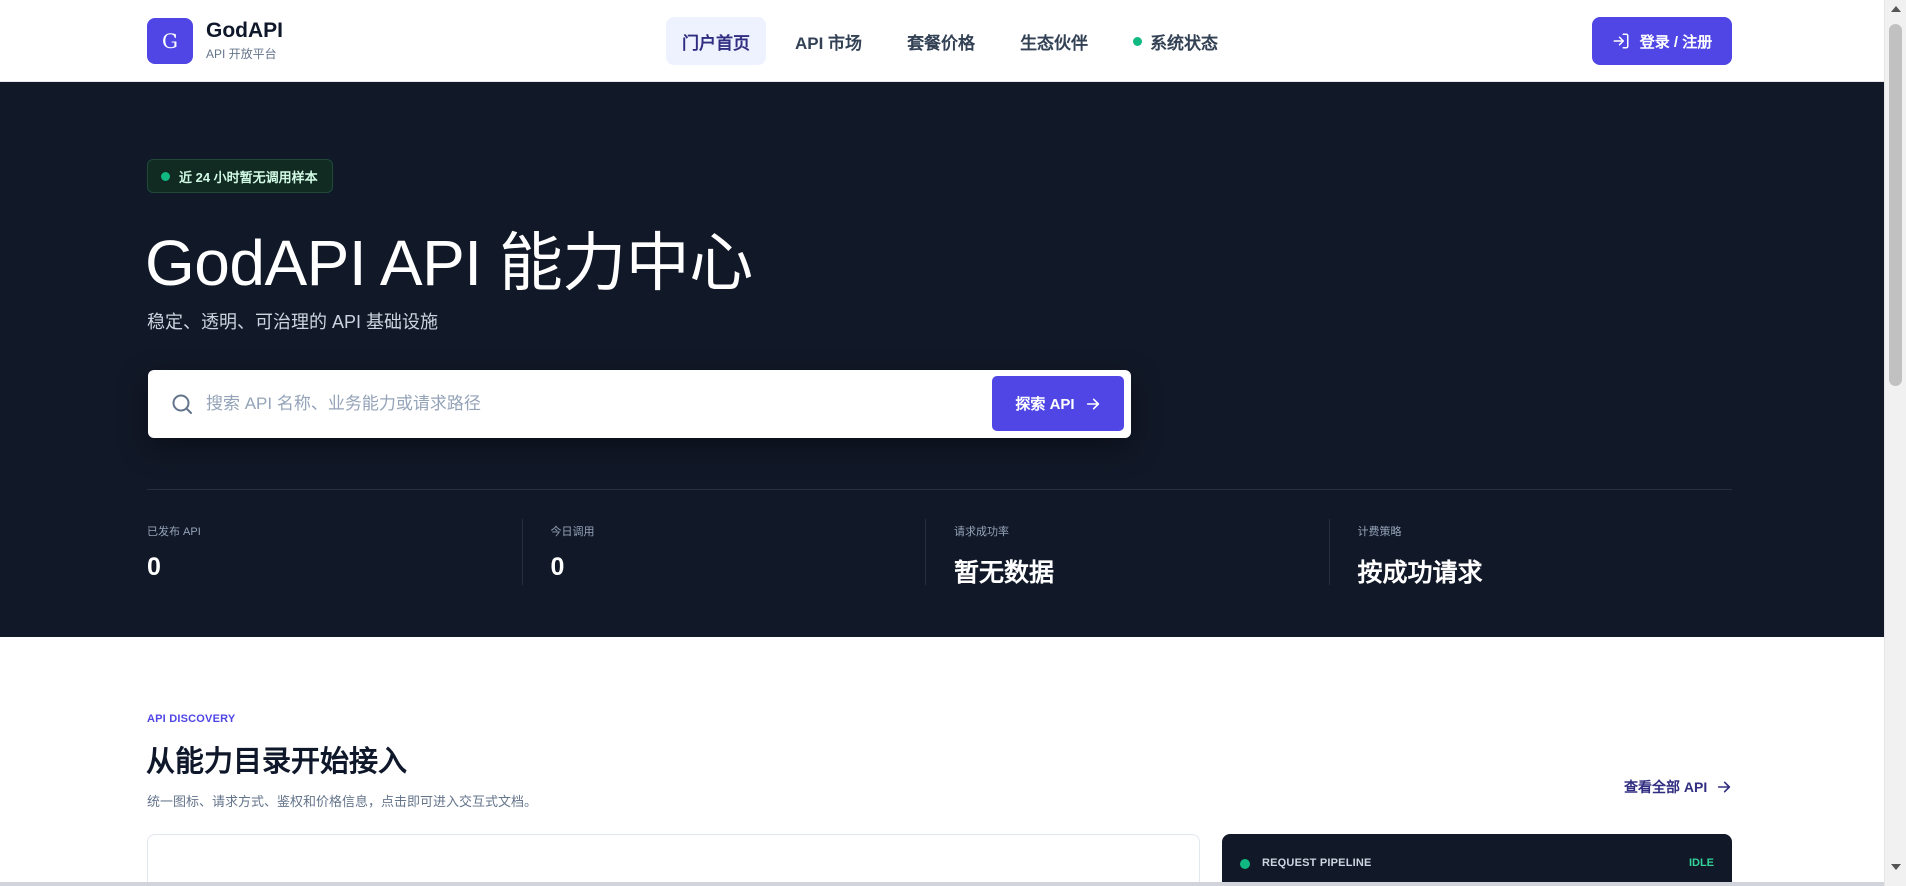  What do you see at coordinates (449, 263) in the screenshot?
I see `hero-title: GodAPI API 能力中心` at bounding box center [449, 263].